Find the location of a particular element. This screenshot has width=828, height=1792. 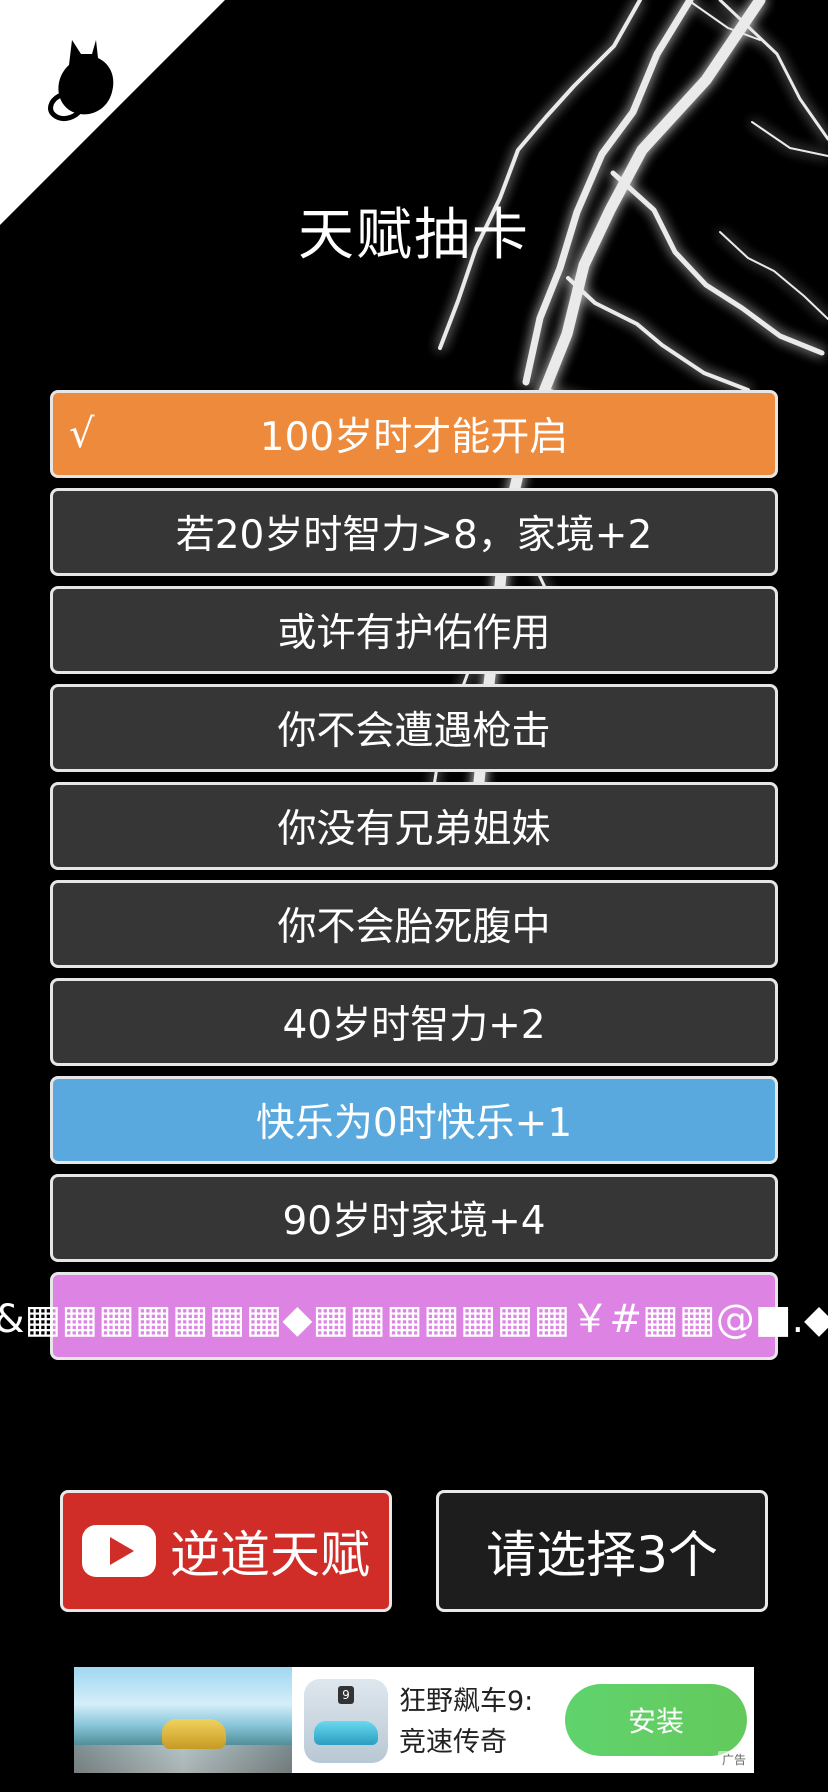

talent-card-6: 你不会胎死腹中 is located at coordinates (414, 924).